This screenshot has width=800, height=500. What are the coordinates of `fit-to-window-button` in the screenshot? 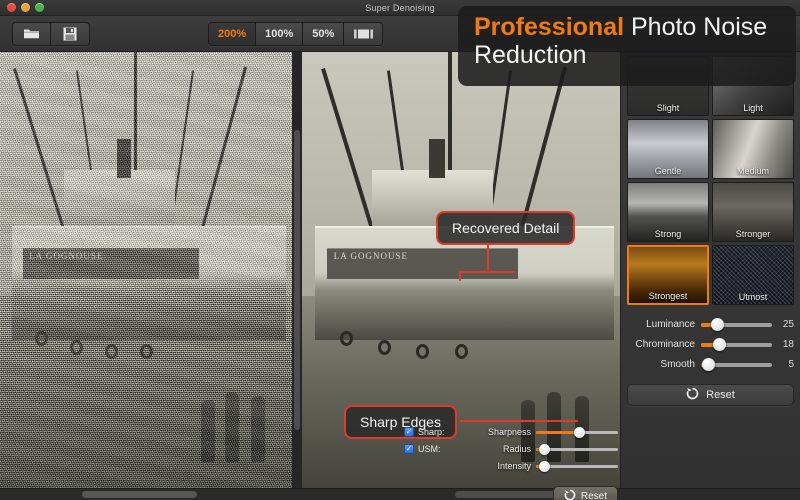 It's located at (363, 33).